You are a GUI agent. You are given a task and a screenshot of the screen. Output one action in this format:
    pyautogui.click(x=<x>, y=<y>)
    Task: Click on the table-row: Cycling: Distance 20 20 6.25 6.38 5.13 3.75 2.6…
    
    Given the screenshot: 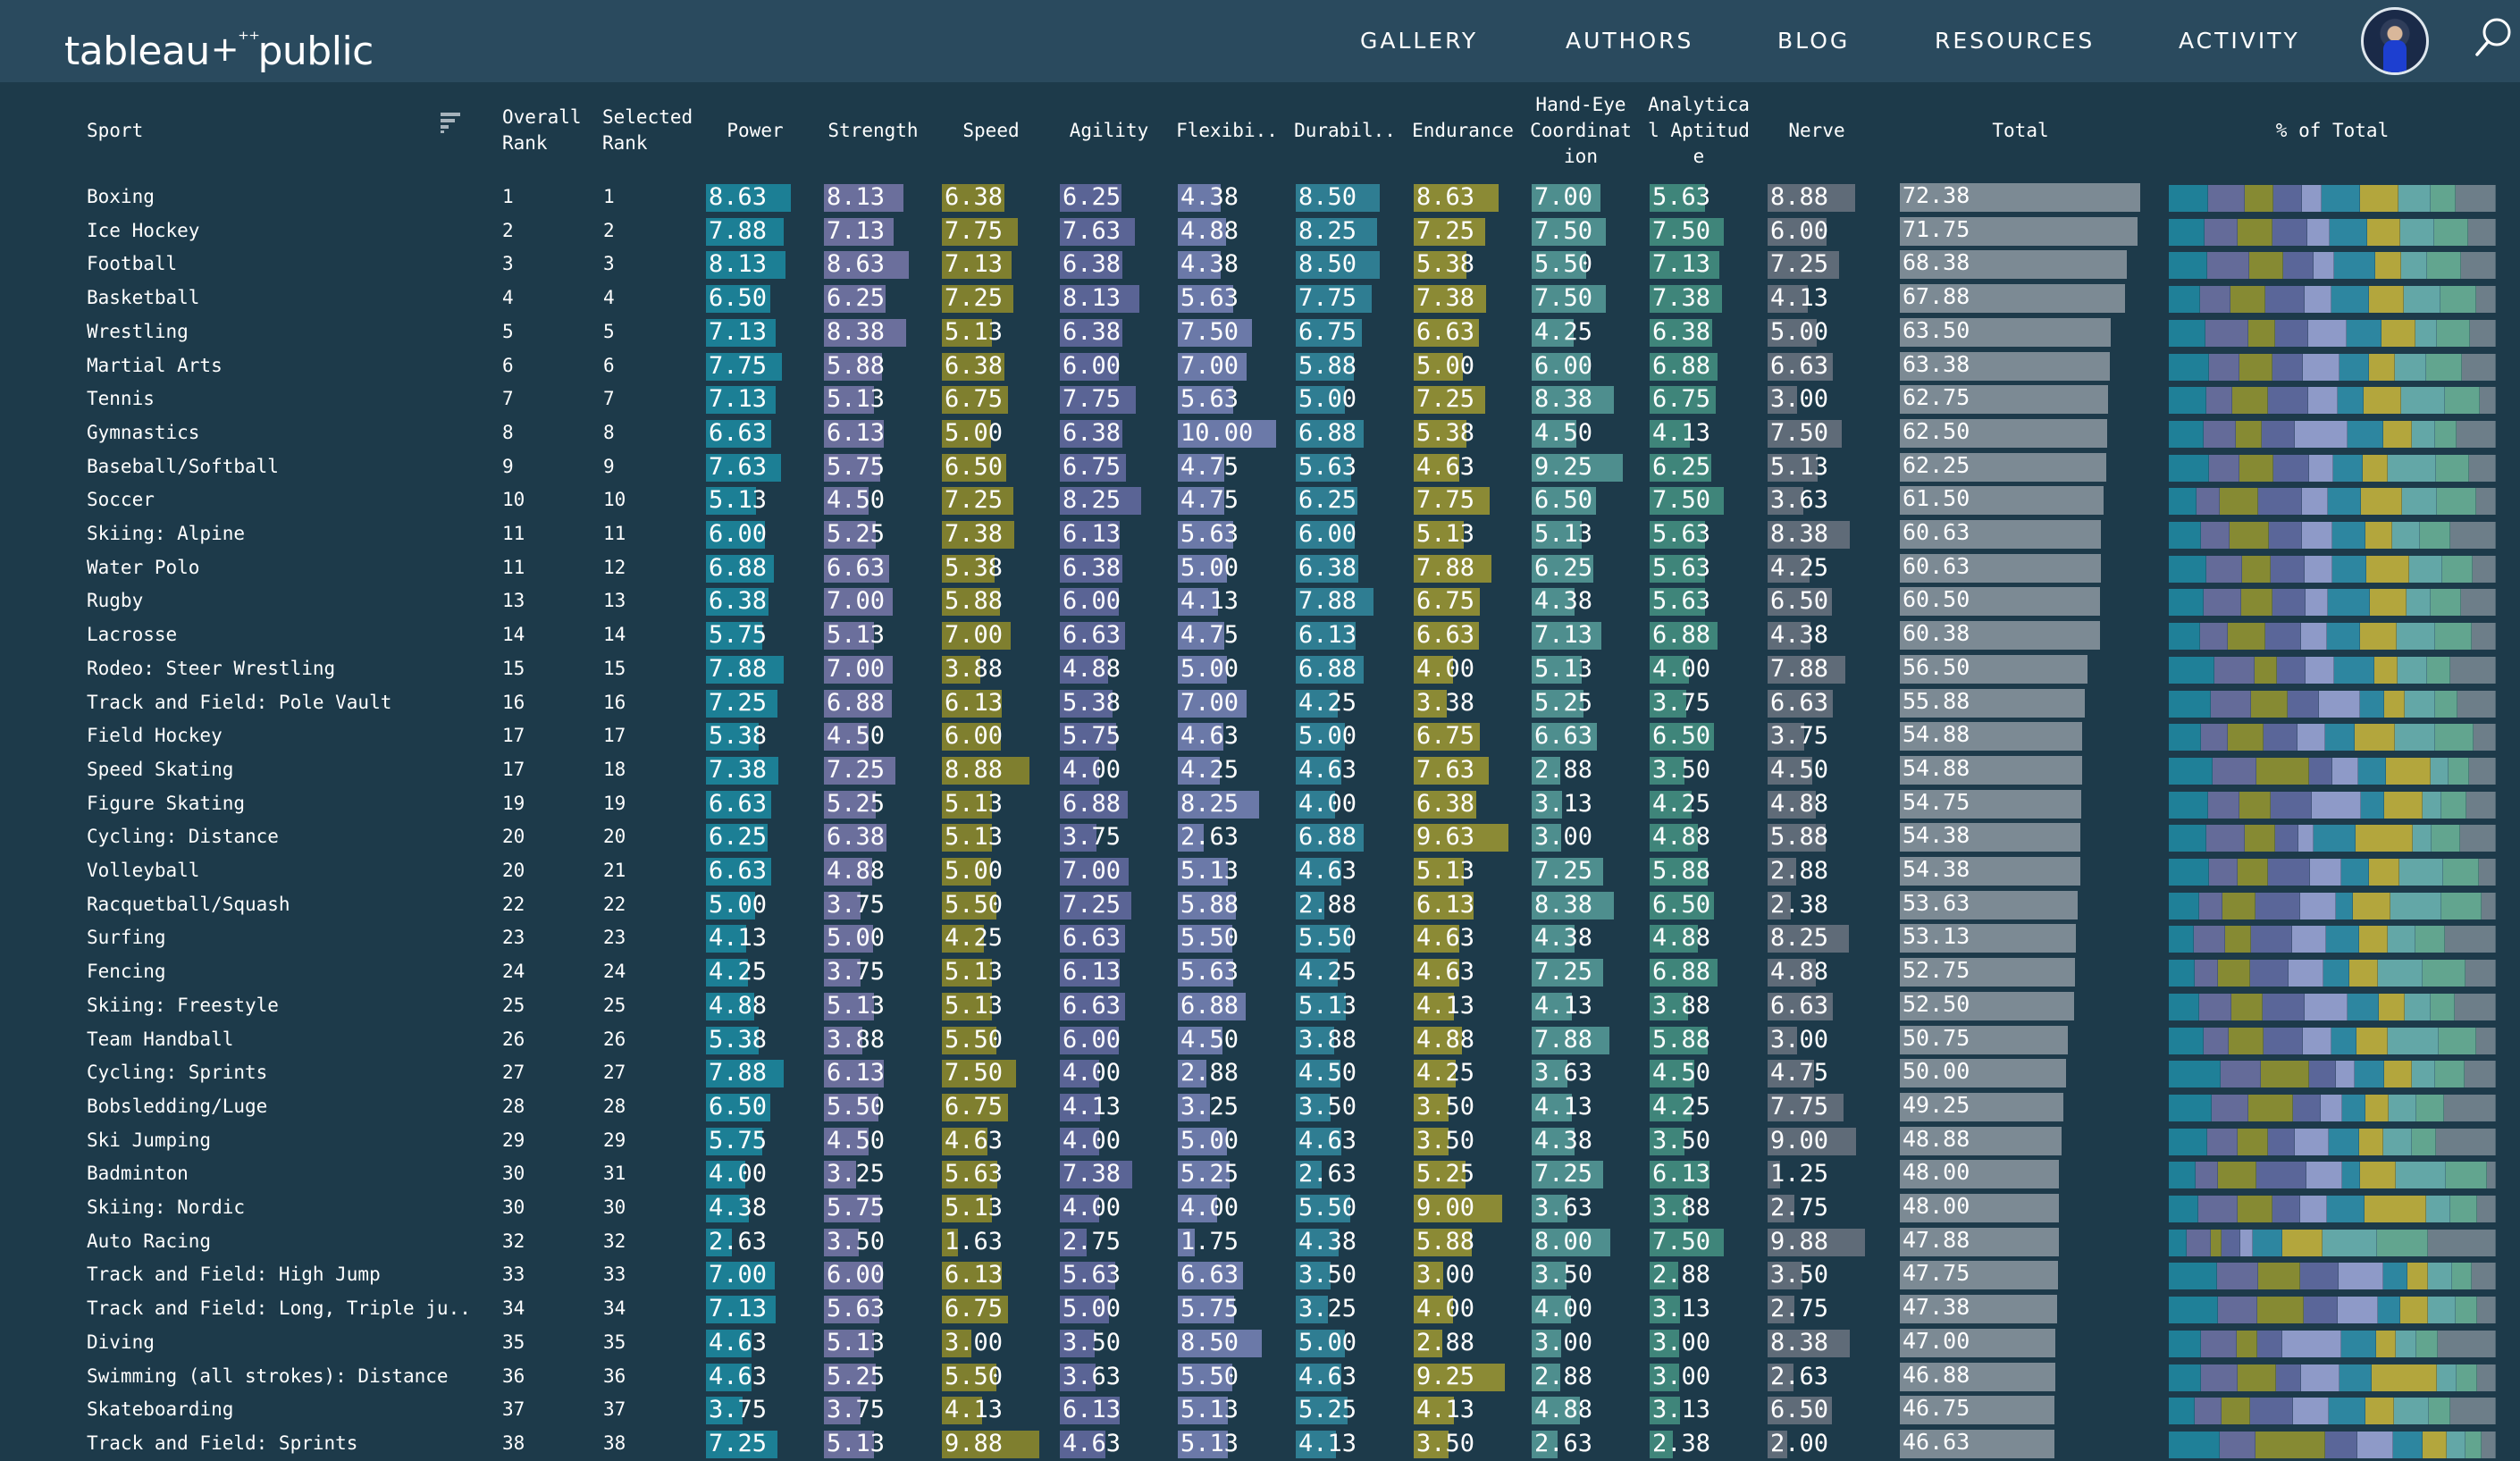 What is the action you would take?
    pyautogui.click(x=1260, y=837)
    